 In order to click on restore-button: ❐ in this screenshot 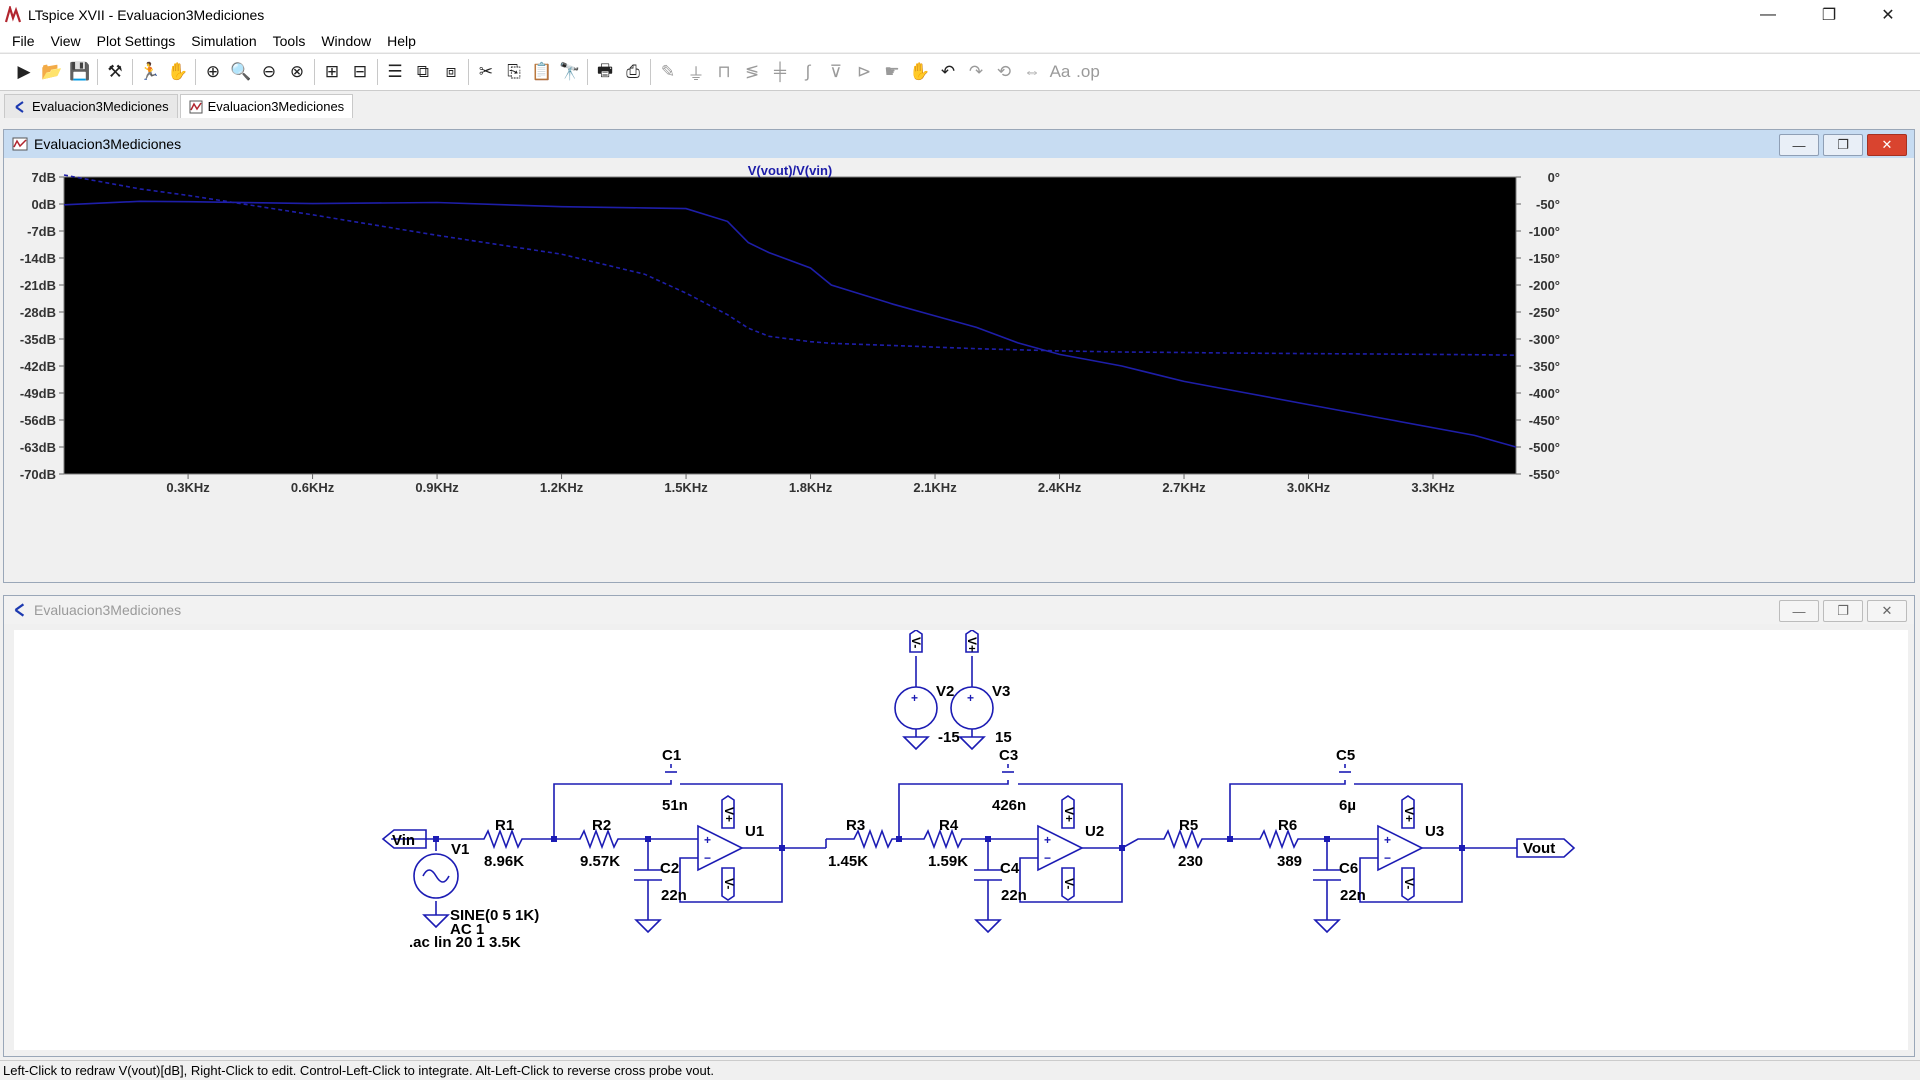, I will do `click(1829, 15)`.